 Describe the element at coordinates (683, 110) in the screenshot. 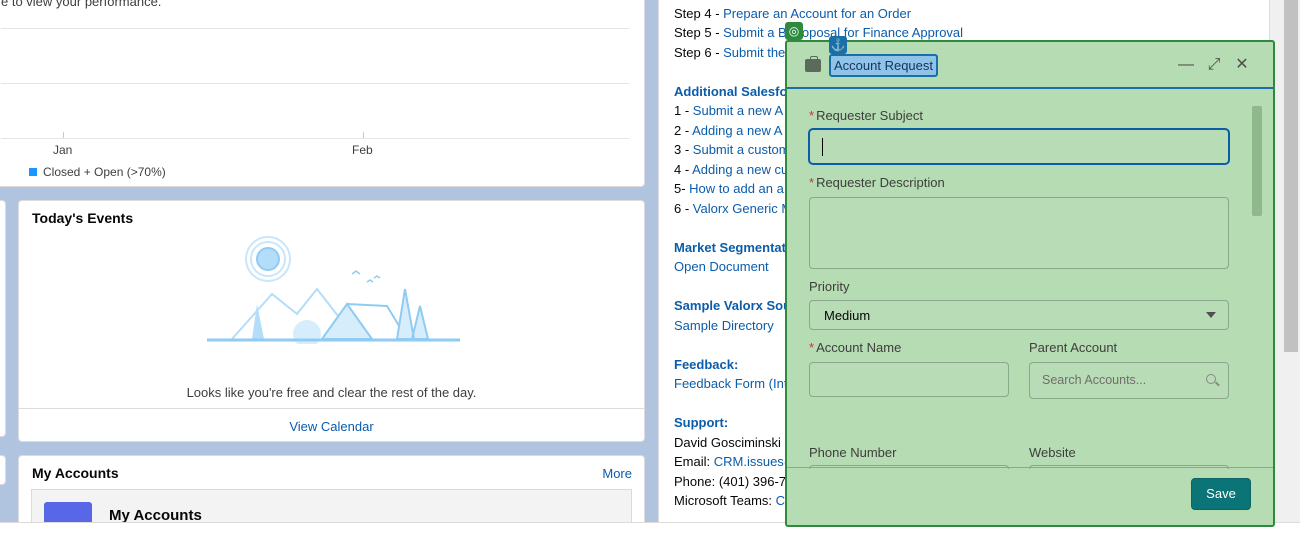

I see `item-prefix: 1 -` at that location.